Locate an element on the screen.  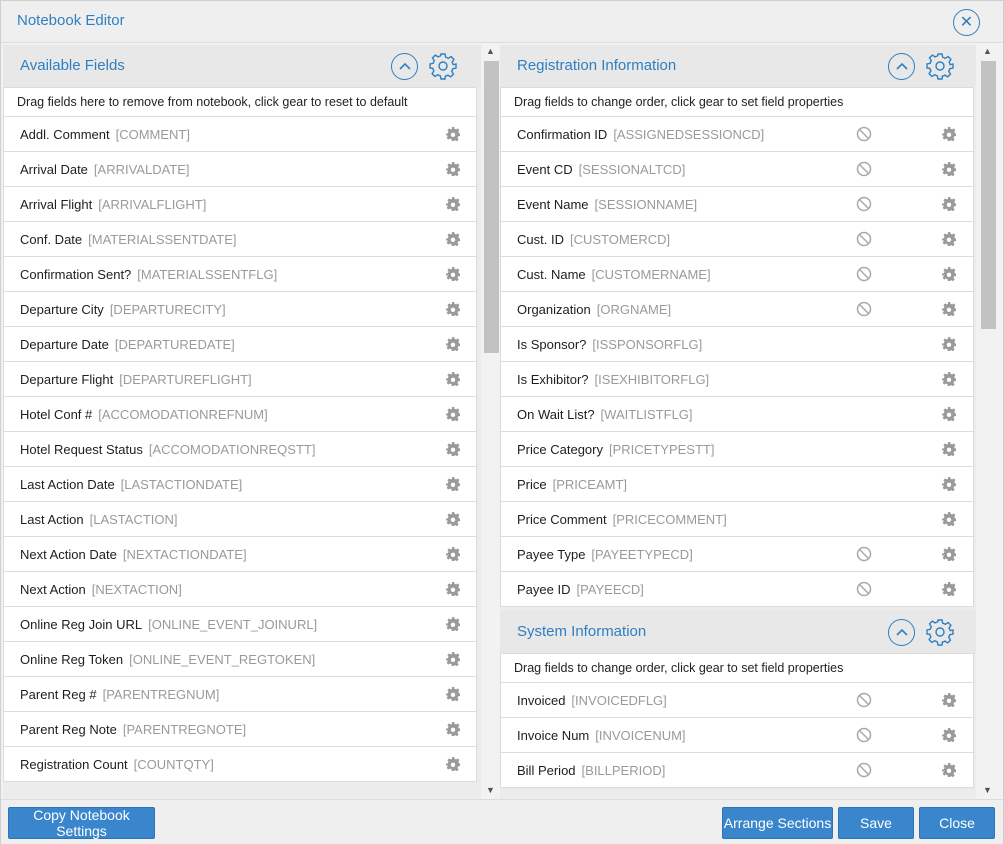
field-row: Cust. ID [CUSTOMERCD] is located at coordinates (737, 239).